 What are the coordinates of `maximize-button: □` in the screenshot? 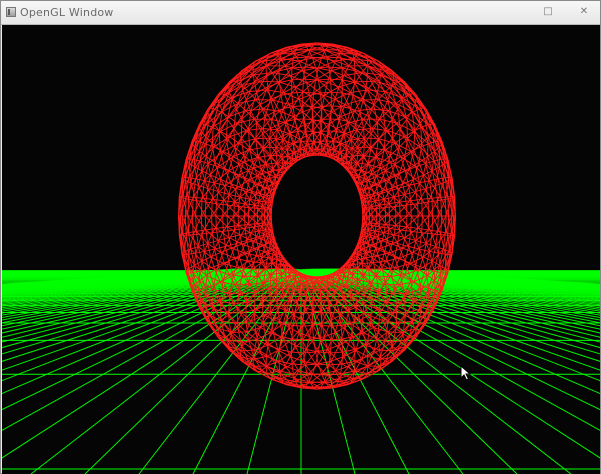 It's located at (548, 12).